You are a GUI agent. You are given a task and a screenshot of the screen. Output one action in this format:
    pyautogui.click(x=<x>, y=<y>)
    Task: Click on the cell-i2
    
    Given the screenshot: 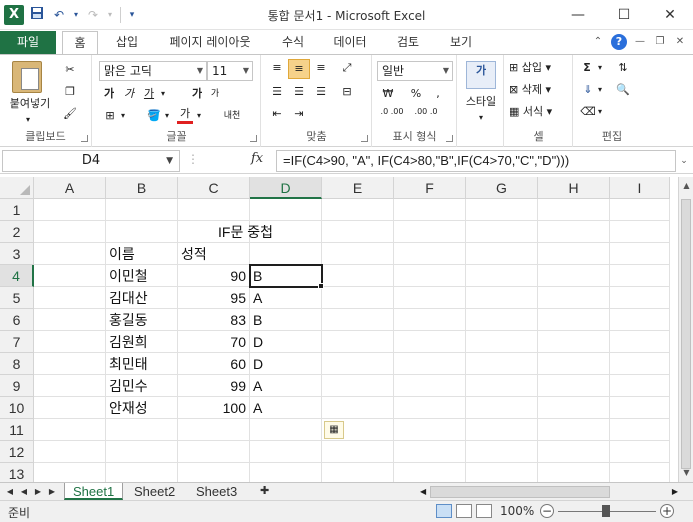 What is the action you would take?
    pyautogui.click(x=640, y=232)
    